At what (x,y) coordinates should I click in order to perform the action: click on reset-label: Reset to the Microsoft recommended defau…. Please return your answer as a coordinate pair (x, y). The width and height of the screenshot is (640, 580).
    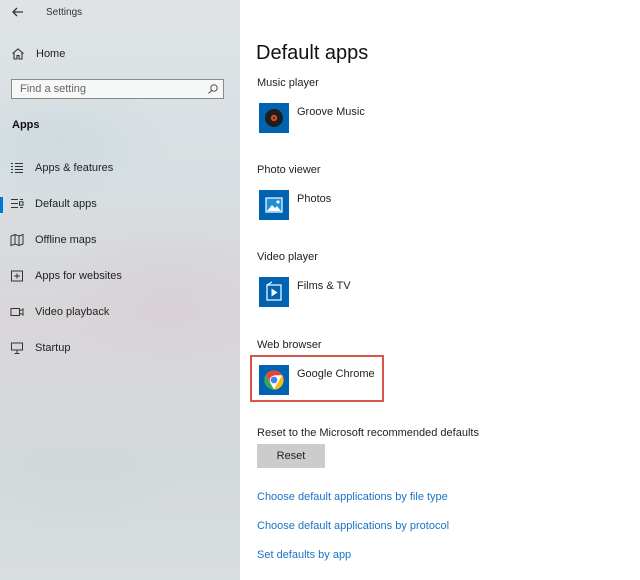
    Looking at the image, I should click on (368, 433).